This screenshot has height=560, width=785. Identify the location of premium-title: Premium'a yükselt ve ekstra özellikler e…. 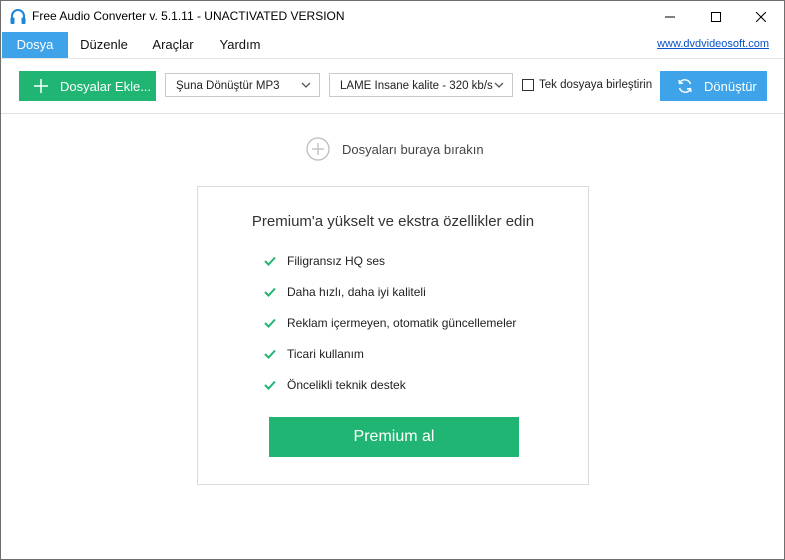
(393, 221).